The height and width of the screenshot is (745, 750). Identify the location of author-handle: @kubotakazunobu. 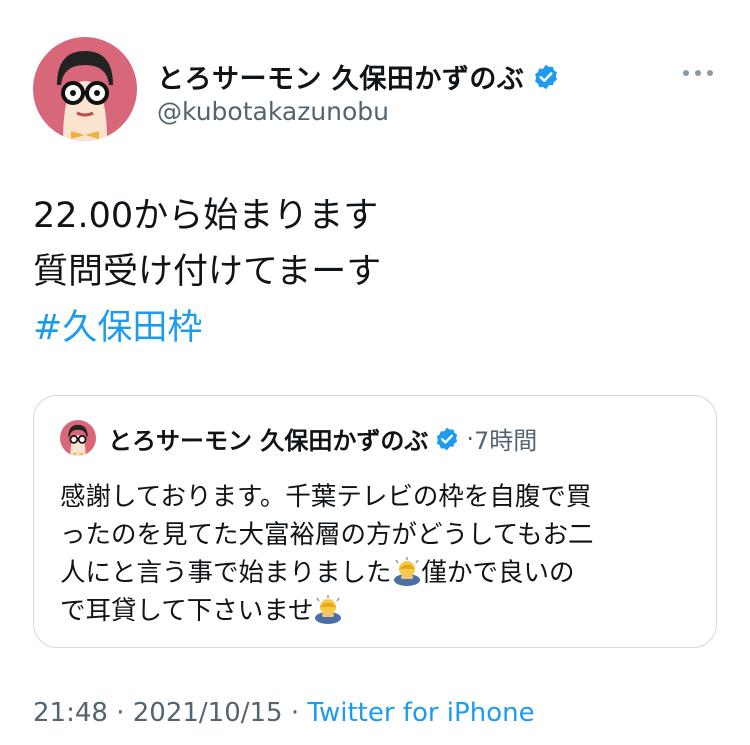
(273, 111).